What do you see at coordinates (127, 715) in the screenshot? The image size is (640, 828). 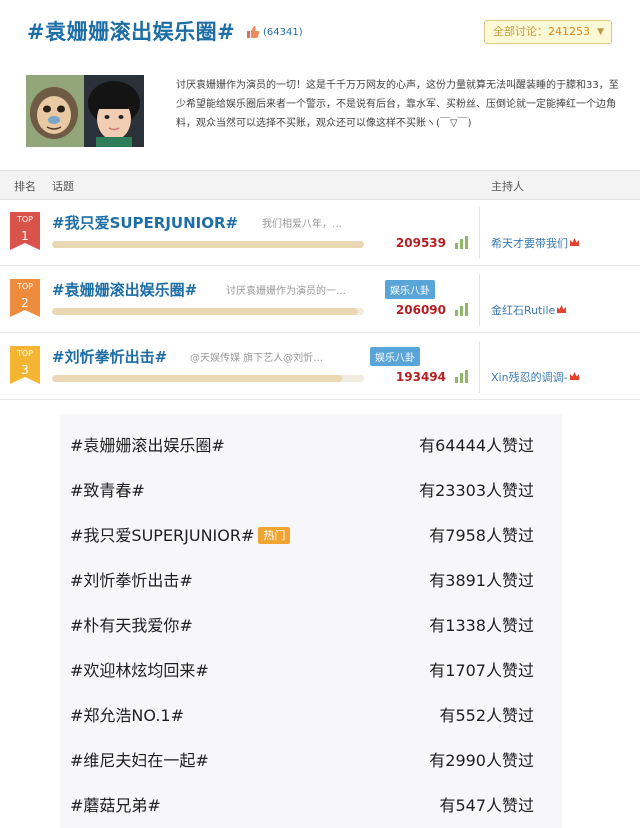 I see `topic-tag: #郑允浩NO.1#` at bounding box center [127, 715].